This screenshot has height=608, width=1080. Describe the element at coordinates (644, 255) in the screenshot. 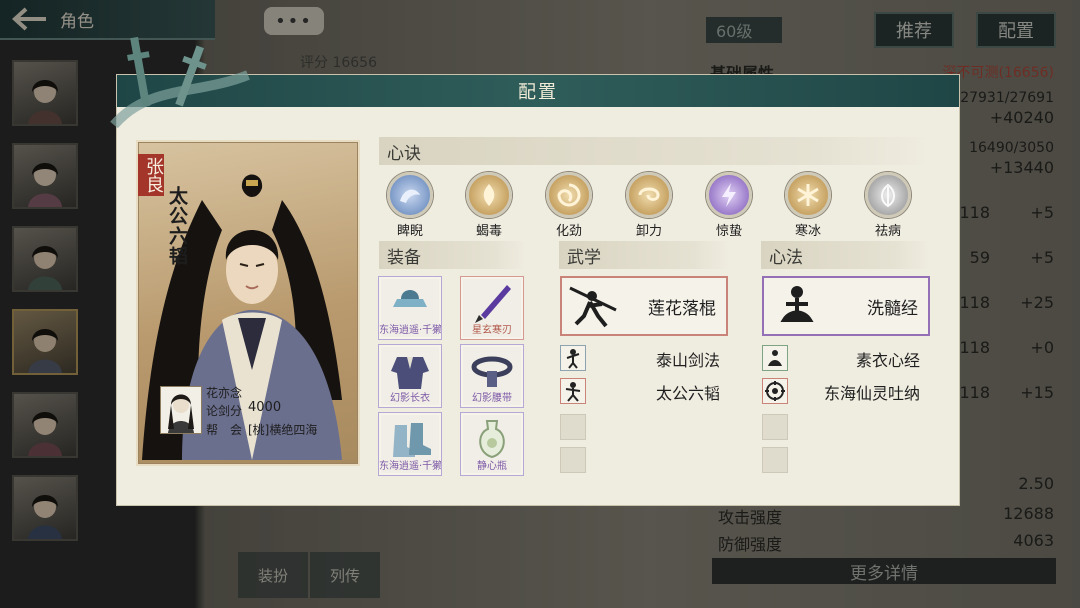

I see `wuxue-header: 武学` at that location.